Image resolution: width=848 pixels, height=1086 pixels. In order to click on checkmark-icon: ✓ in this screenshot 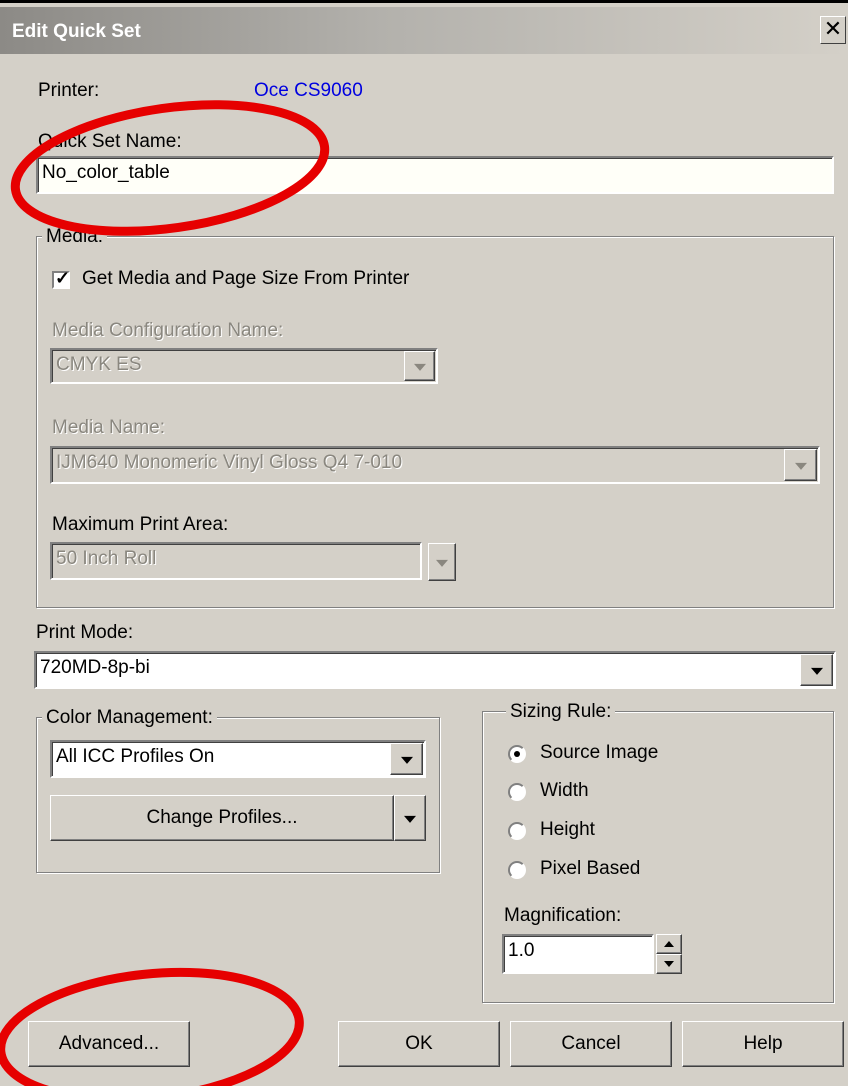, I will do `click(63, 278)`.